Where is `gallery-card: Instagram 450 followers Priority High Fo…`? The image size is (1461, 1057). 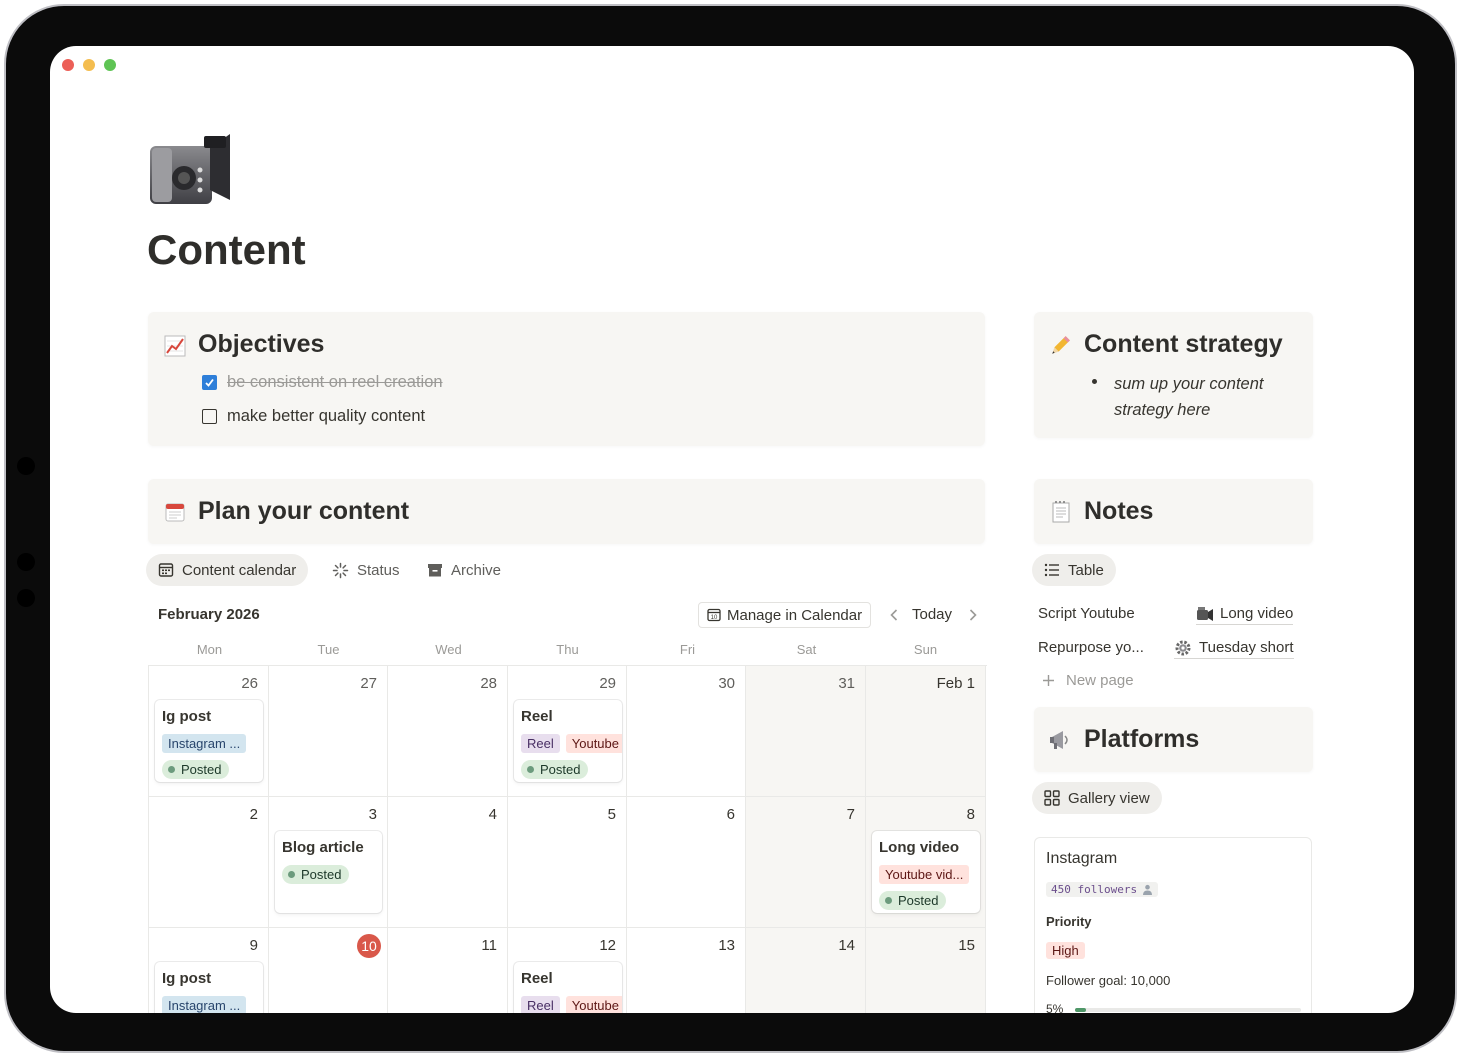 gallery-card: Instagram 450 followers Priority High Fo… is located at coordinates (1173, 925).